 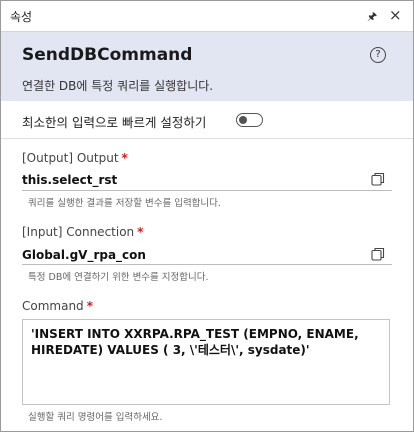 I want to click on connection-field-label: [Input] Connection *, so click(x=82, y=232).